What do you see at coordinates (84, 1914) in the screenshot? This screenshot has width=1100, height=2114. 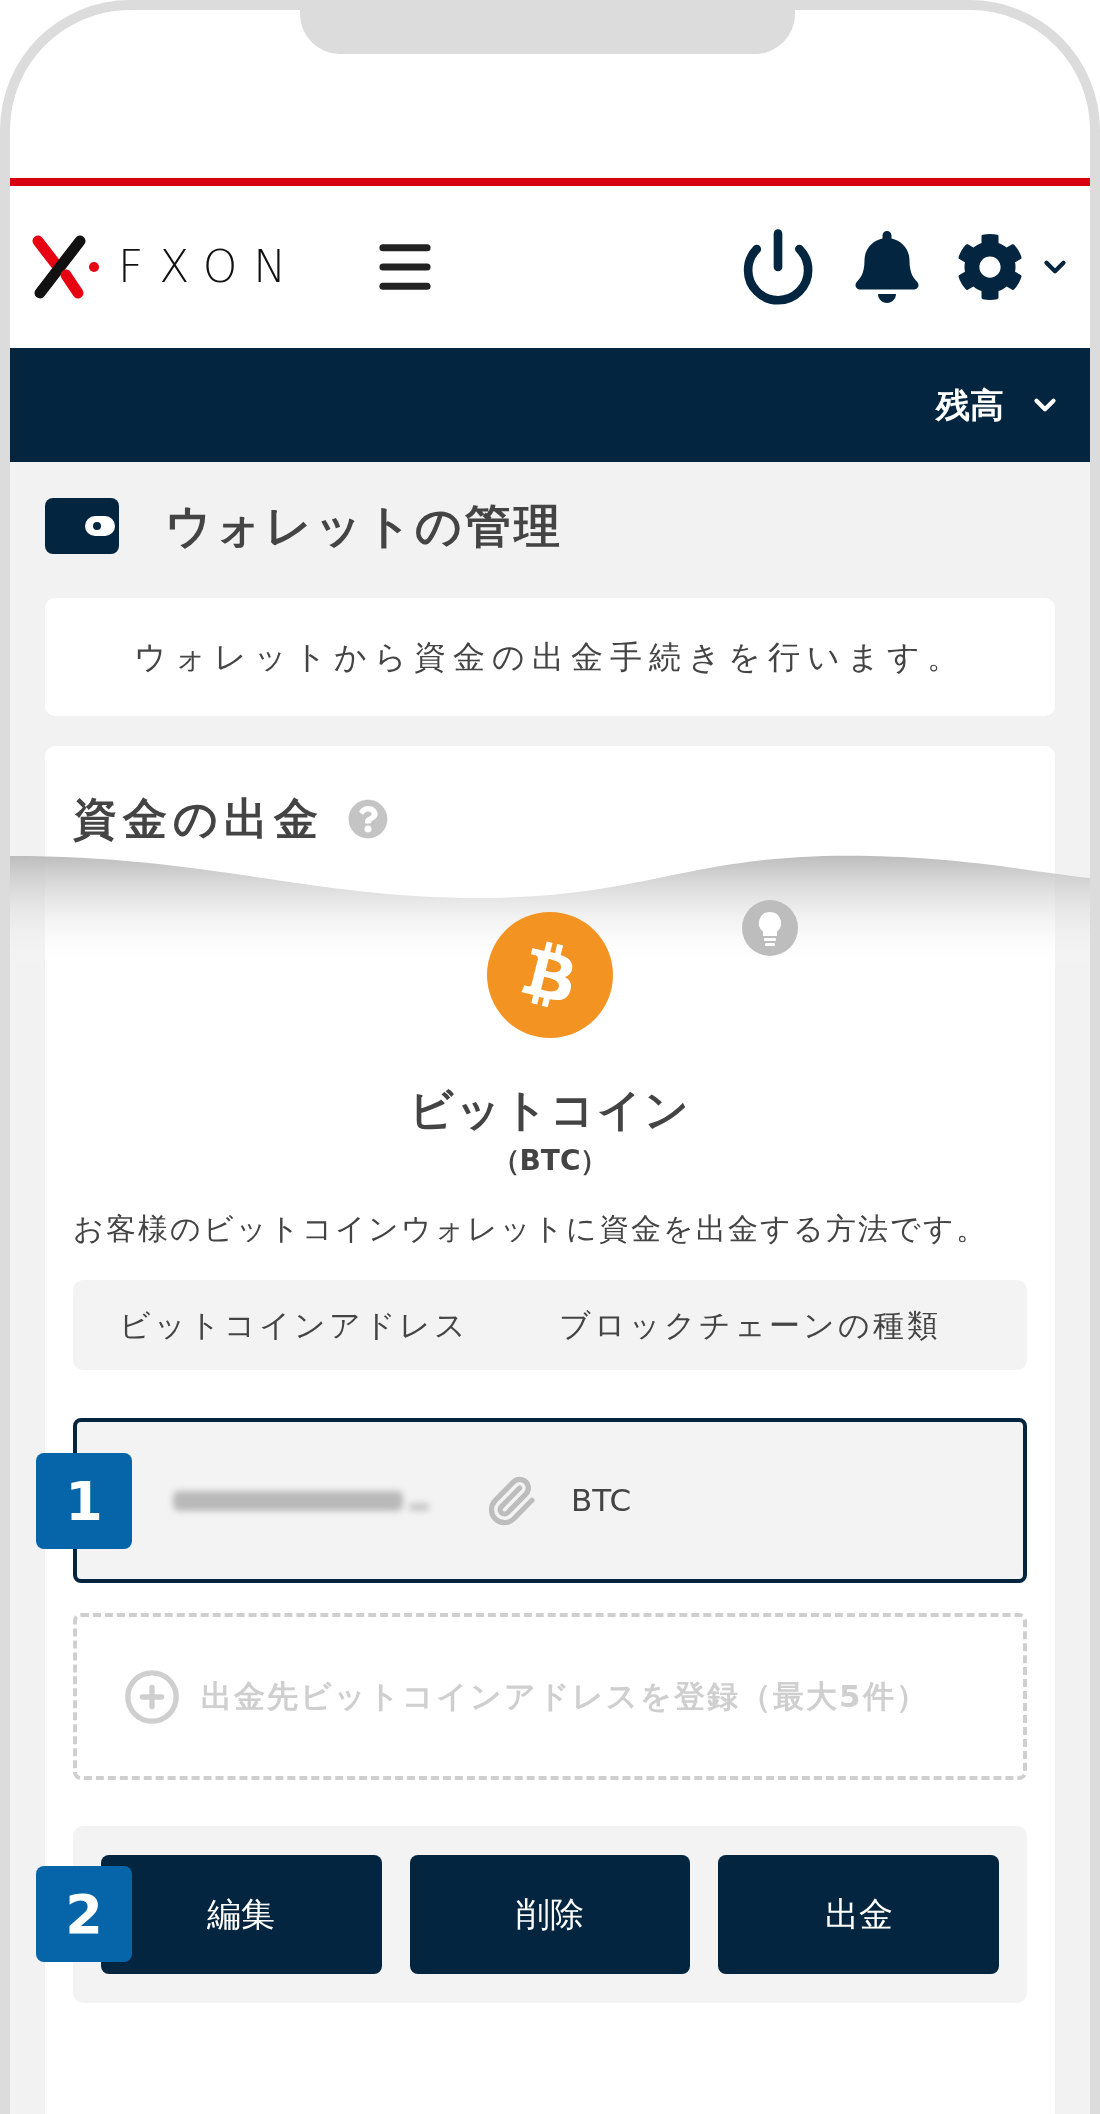 I see `step-number-badge: 2` at bounding box center [84, 1914].